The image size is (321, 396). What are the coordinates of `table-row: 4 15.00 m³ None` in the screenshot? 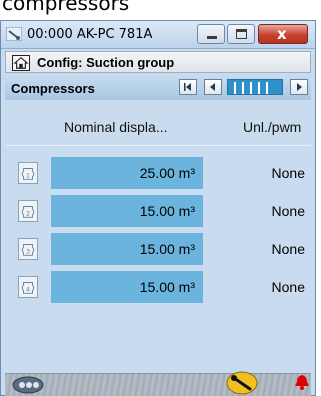 It's located at (158, 287).